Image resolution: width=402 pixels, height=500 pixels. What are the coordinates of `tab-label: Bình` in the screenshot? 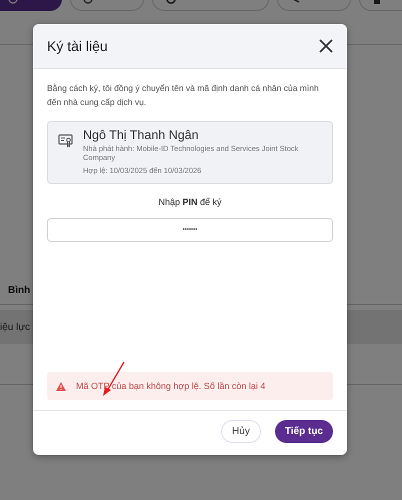 It's located at (19, 290).